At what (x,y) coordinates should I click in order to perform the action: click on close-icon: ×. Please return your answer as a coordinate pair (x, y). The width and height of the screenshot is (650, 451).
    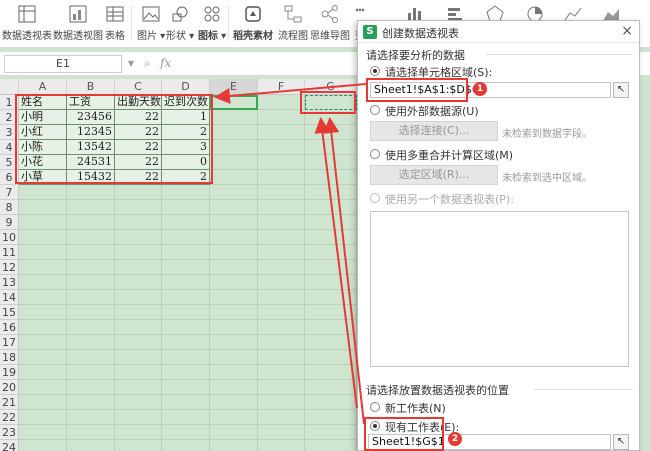
    Looking at the image, I should click on (627, 31).